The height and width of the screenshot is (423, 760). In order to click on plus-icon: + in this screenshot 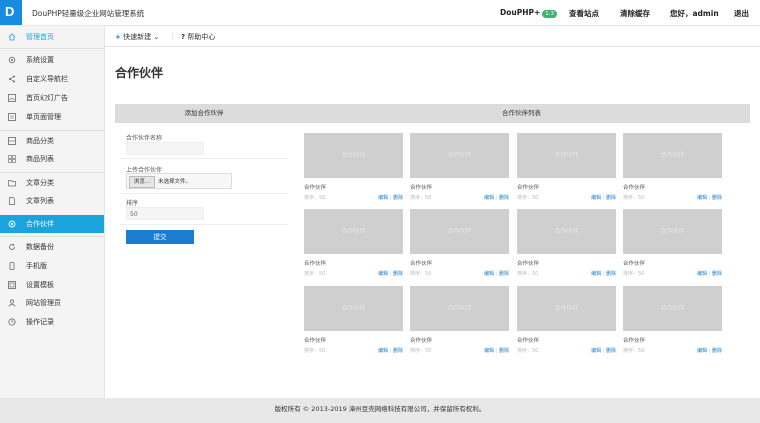, I will do `click(118, 37)`.